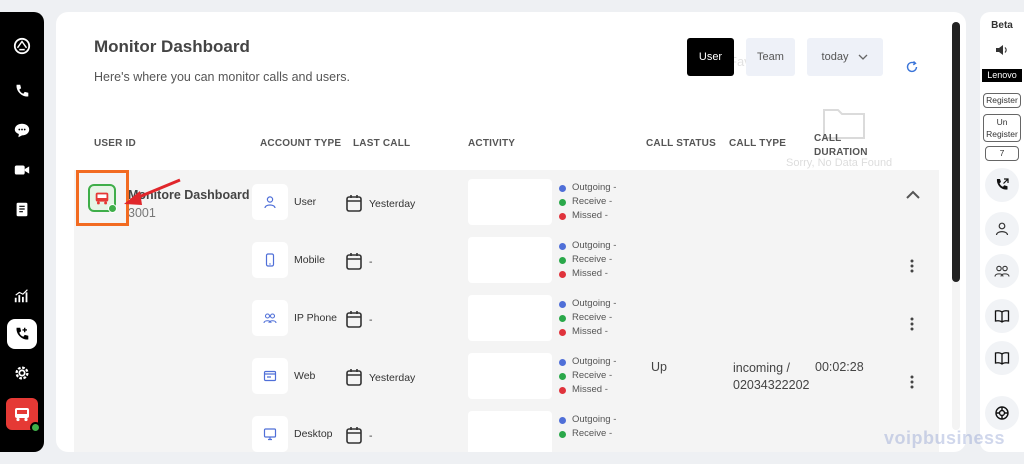 The image size is (1024, 464). Describe the element at coordinates (841, 152) in the screenshot. I see `column-header-call-duration-line2: DURATION` at that location.